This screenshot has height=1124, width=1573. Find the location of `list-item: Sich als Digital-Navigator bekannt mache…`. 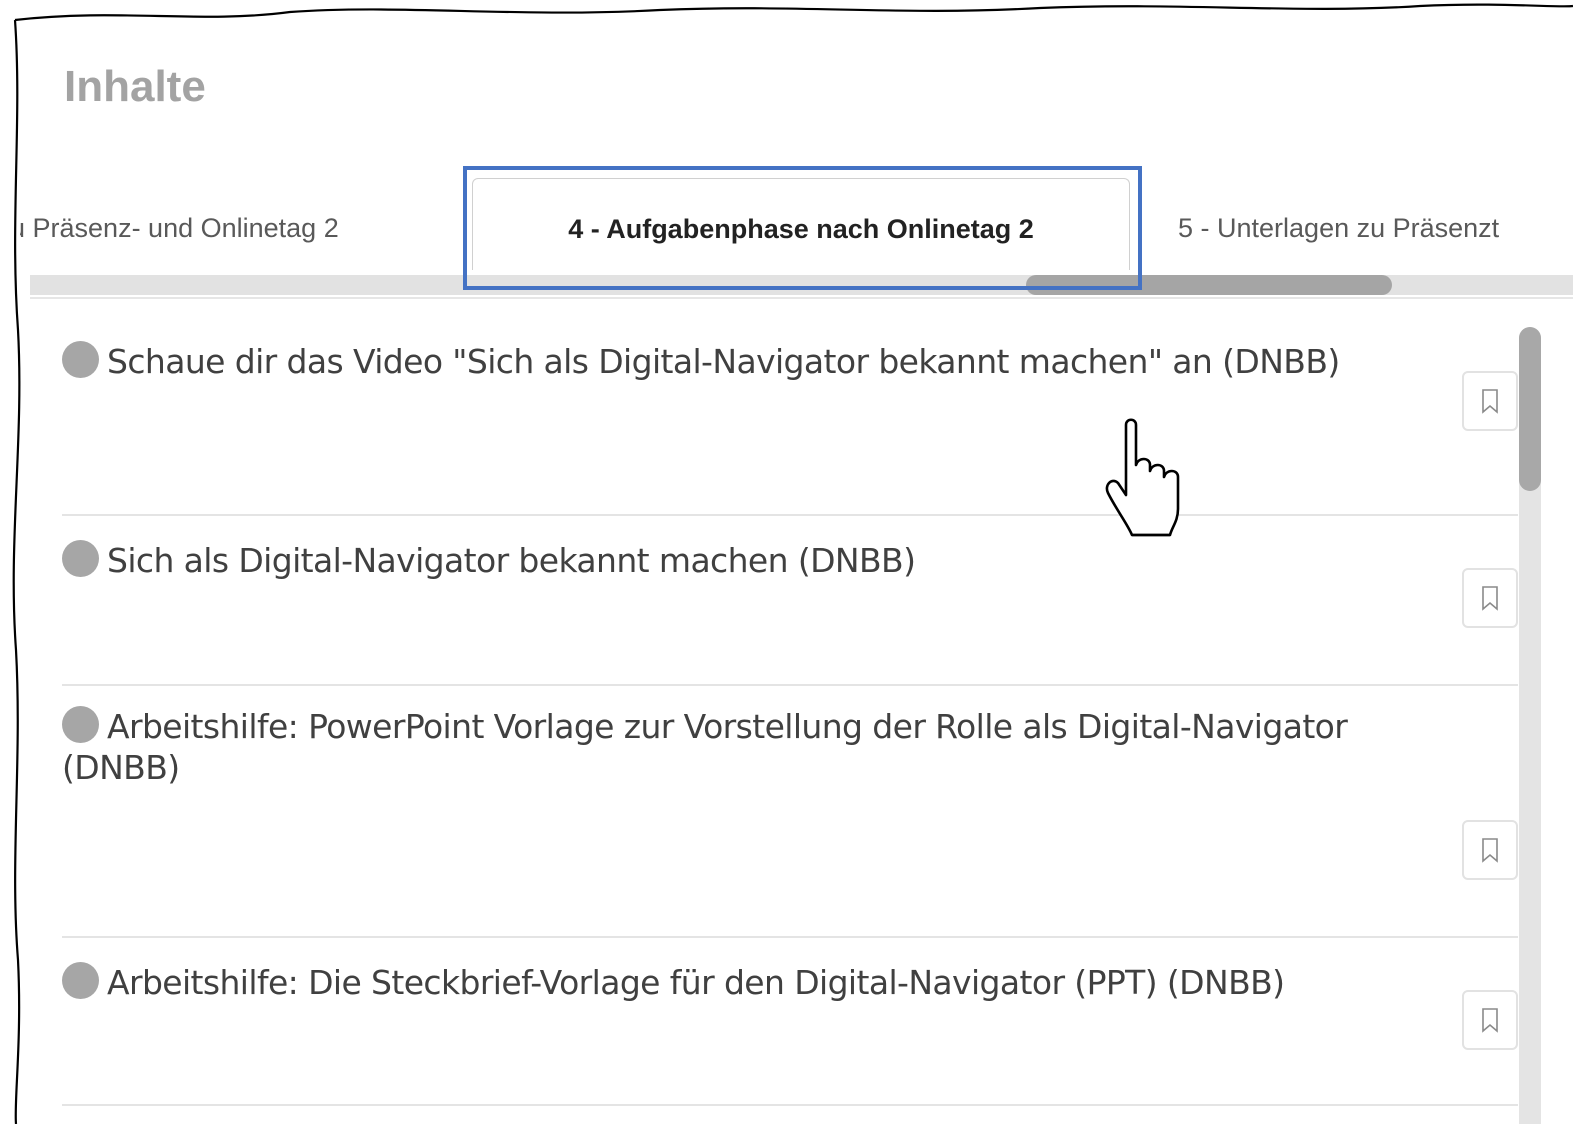

list-item: Sich als Digital-Navigator bekannt mache… is located at coordinates (790, 601).